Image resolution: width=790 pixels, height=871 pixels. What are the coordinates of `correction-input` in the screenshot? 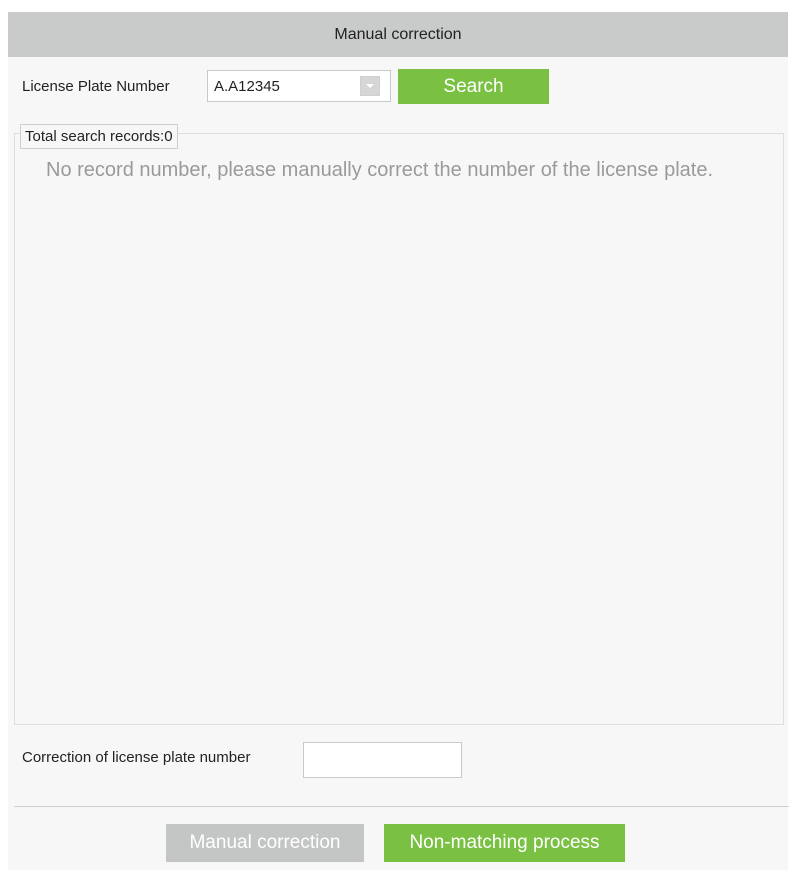 It's located at (382, 760).